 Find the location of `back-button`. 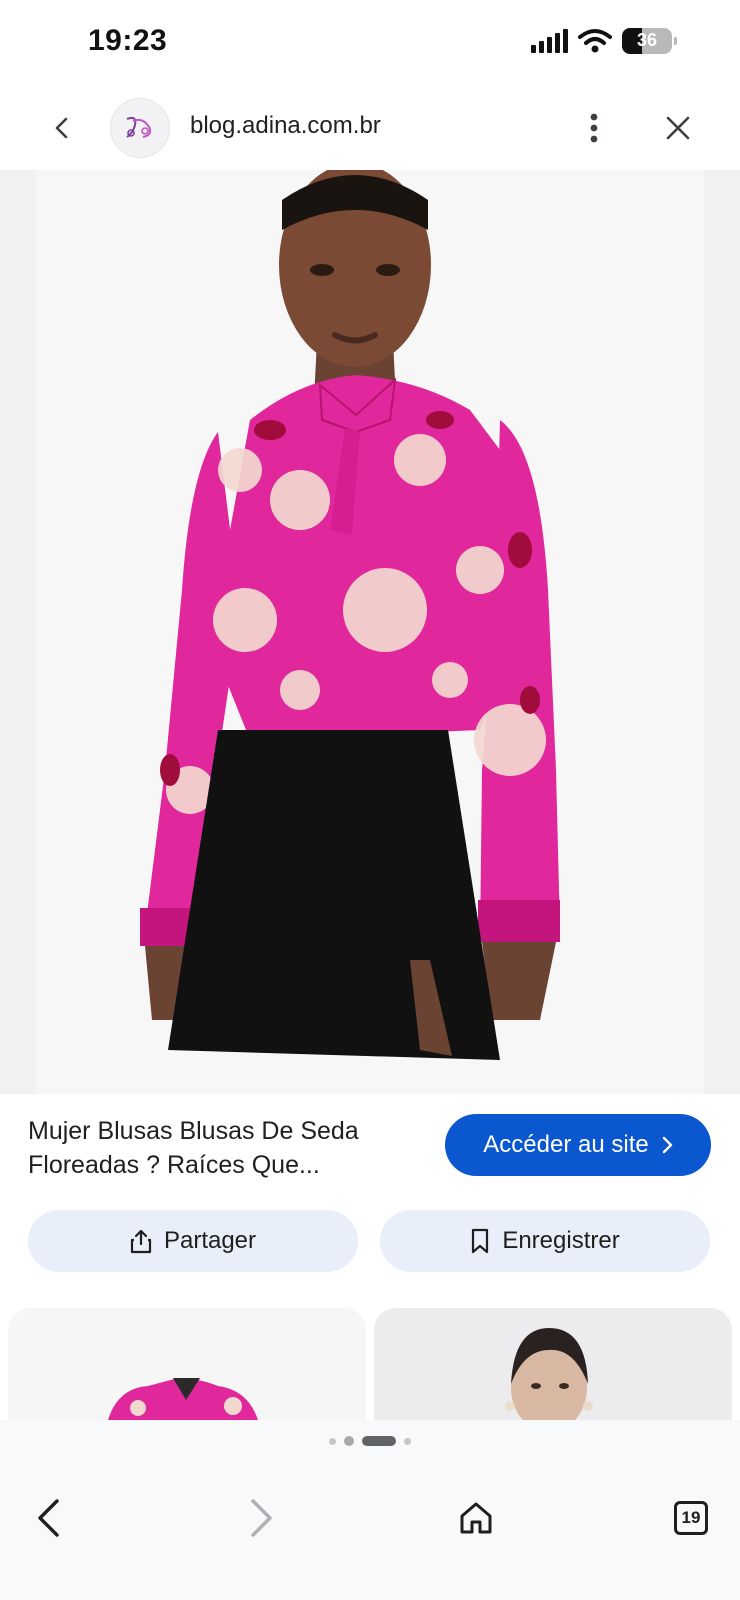

back-button is located at coordinates (62, 128).